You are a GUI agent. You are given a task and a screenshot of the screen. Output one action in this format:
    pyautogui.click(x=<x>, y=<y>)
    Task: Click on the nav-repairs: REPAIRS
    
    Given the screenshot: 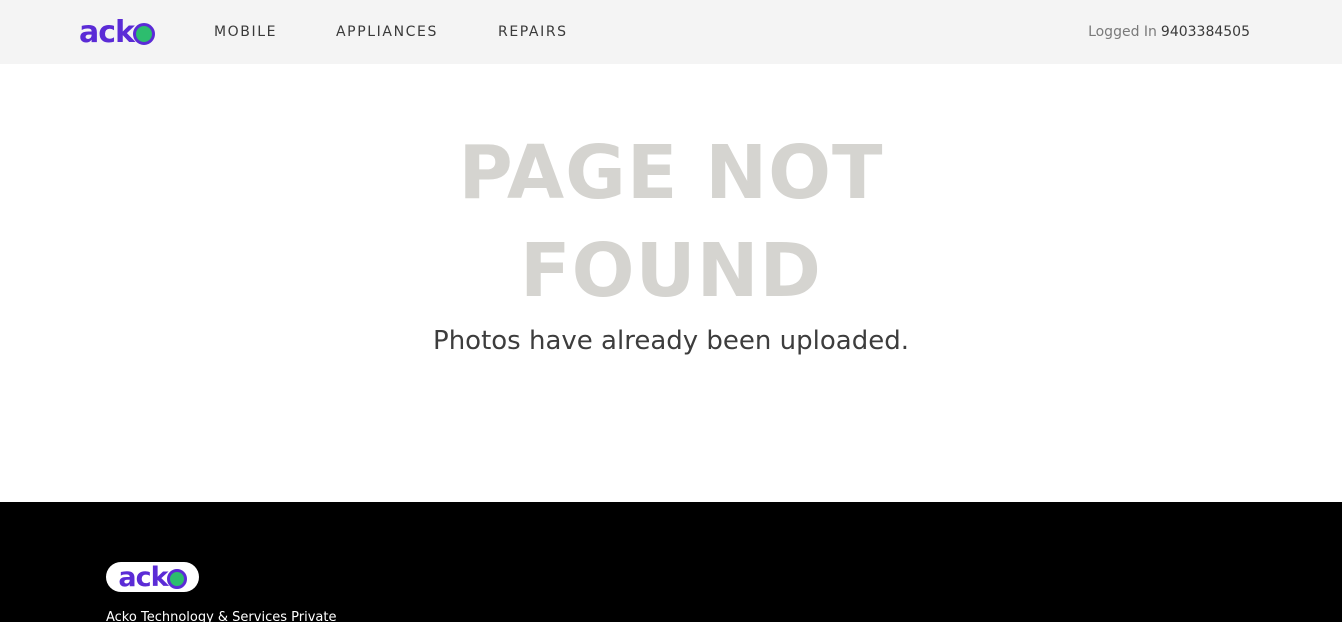 What is the action you would take?
    pyautogui.click(x=533, y=32)
    